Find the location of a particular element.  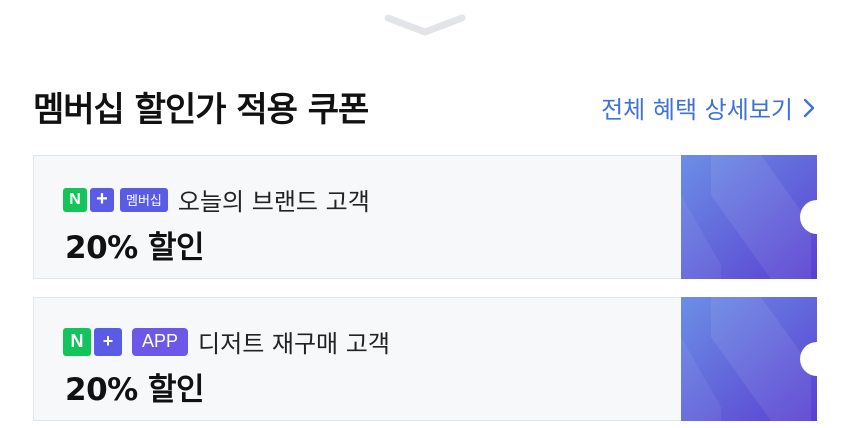

view-all-benefits-label: 전체 혜택 상세보기 is located at coordinates (697, 110).